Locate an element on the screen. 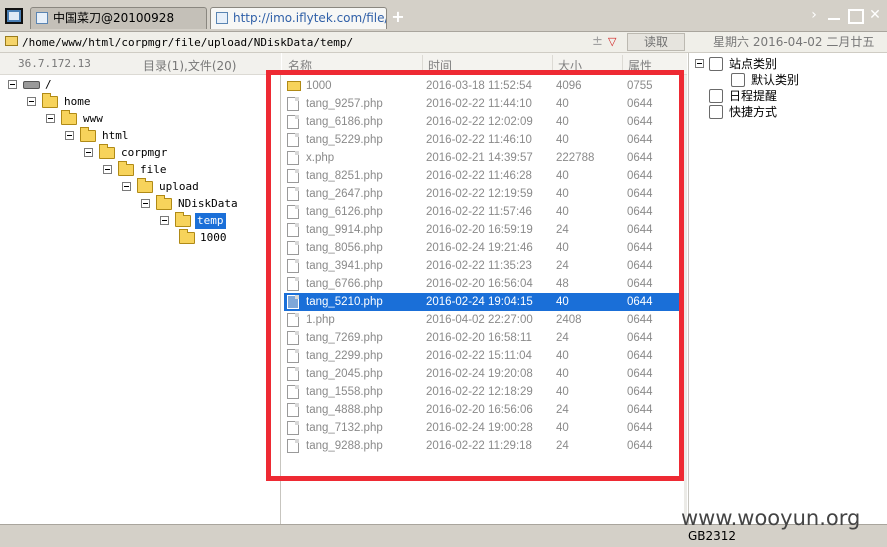 The width and height of the screenshot is (887, 547). site-tree-label: 站点类别 is located at coordinates (753, 64).